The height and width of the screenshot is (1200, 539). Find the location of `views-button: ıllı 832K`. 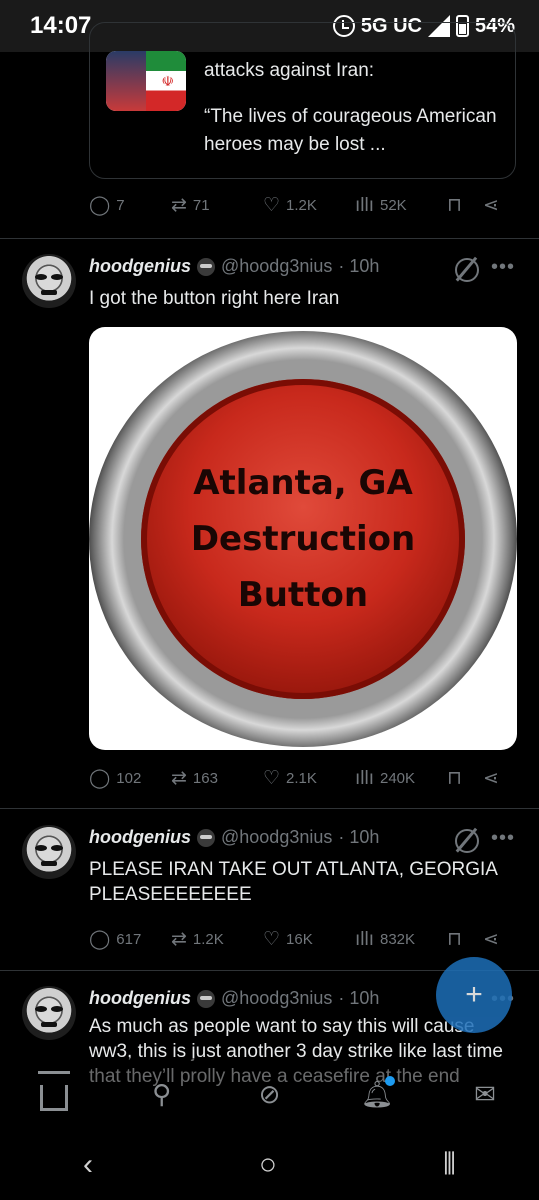

views-button: ıllı 832K is located at coordinates (401, 939).